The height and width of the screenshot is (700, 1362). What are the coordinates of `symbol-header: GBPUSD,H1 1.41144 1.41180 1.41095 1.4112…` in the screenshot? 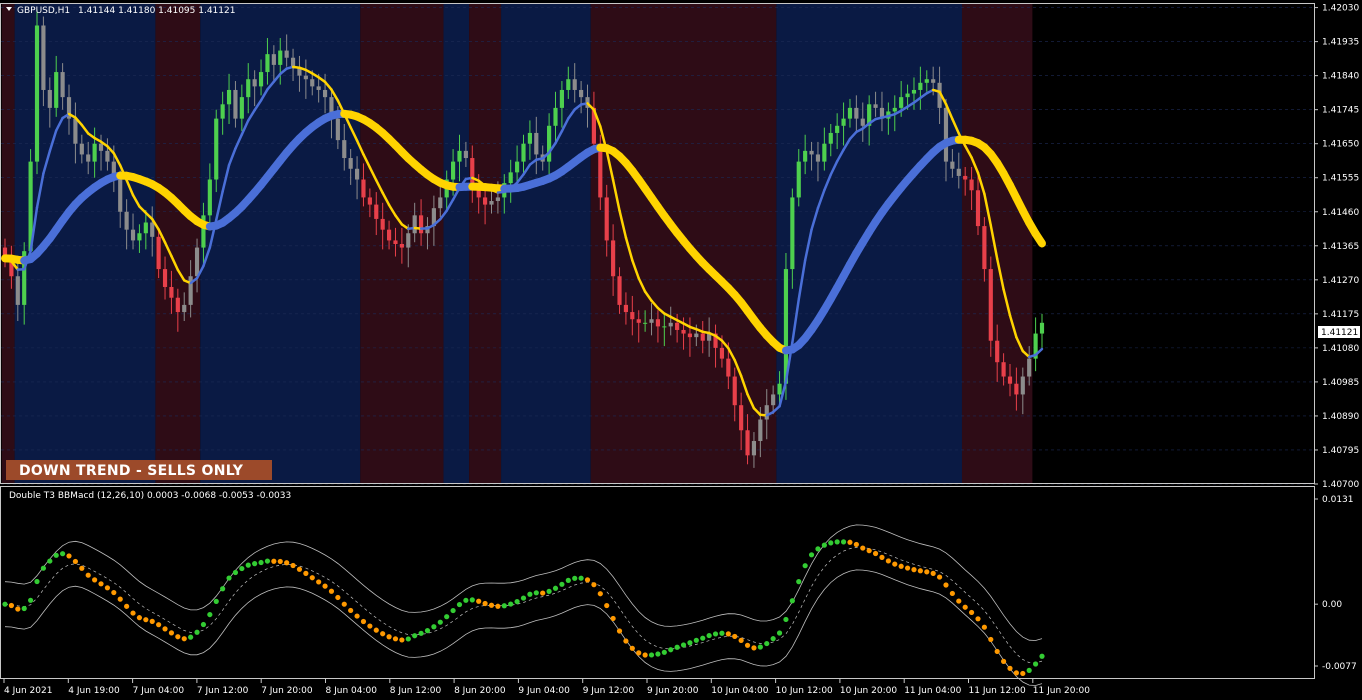 It's located at (120, 11).